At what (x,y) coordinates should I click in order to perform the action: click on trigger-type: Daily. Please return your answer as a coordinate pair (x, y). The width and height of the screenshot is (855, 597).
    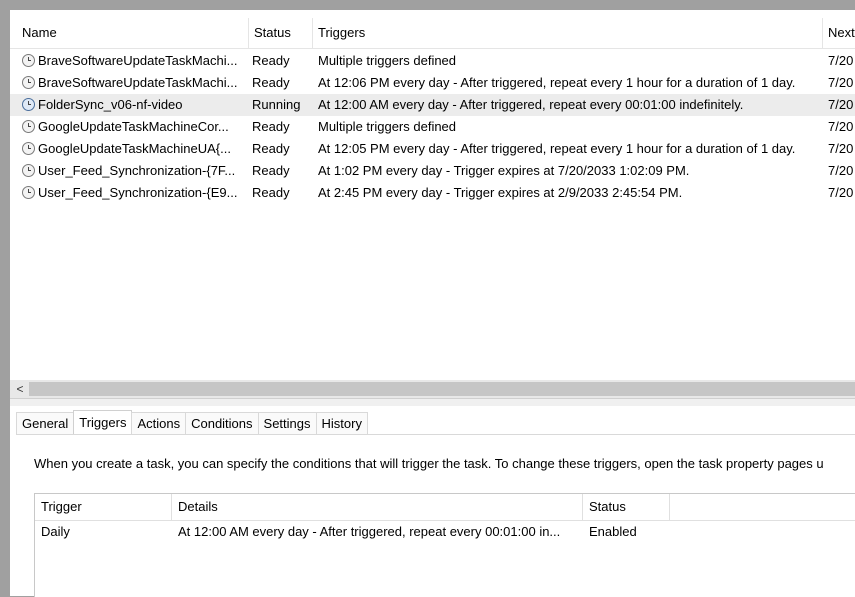
    Looking at the image, I should click on (55, 531).